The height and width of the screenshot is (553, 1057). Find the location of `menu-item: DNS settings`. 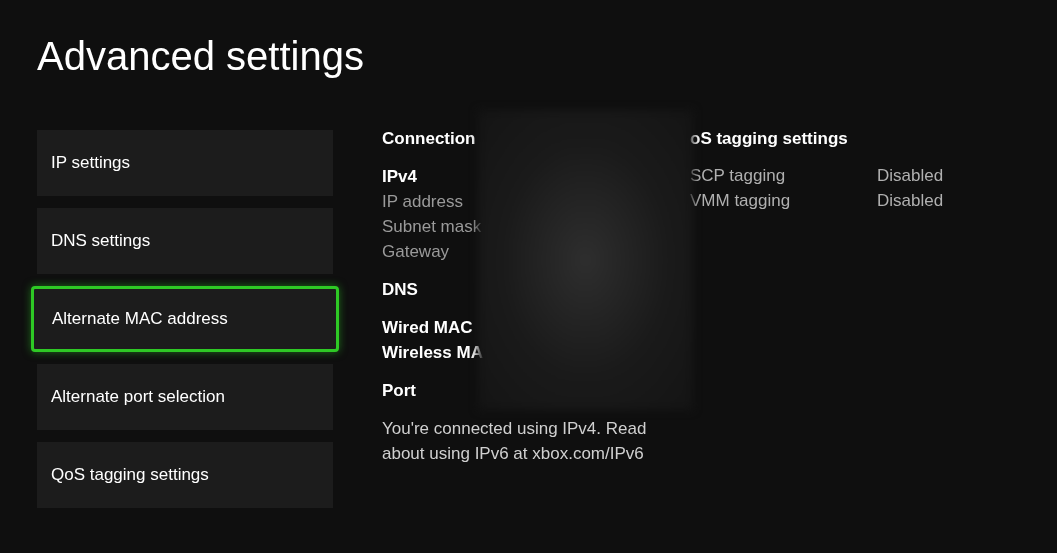

menu-item: DNS settings is located at coordinates (185, 241).